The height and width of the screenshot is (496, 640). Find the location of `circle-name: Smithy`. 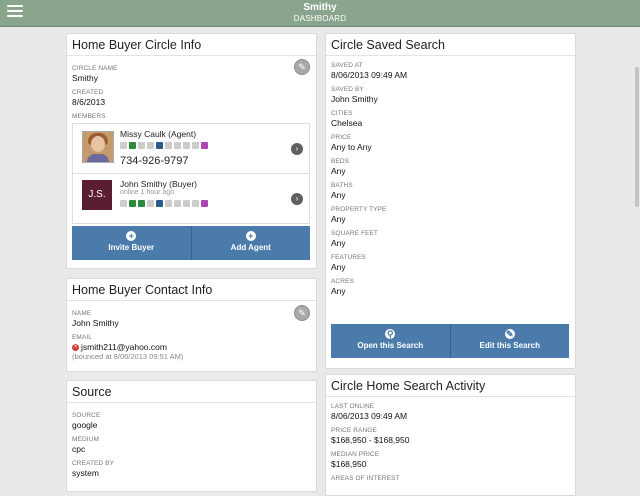

circle-name: Smithy is located at coordinates (85, 78).